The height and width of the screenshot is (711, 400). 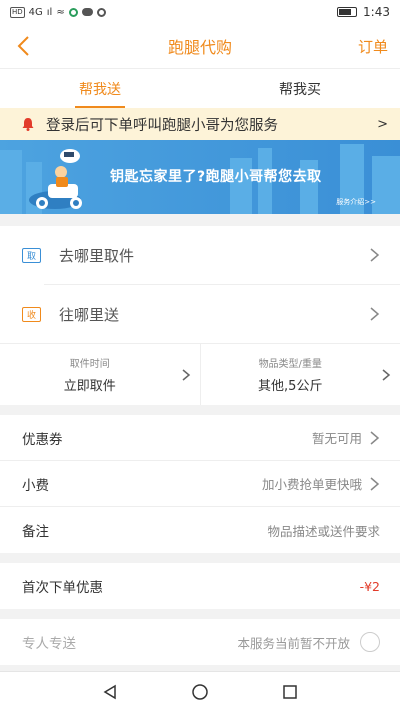 I want to click on item-type-weight-selector: 物品类型/重量 其他,5公斤, so click(x=299, y=374).